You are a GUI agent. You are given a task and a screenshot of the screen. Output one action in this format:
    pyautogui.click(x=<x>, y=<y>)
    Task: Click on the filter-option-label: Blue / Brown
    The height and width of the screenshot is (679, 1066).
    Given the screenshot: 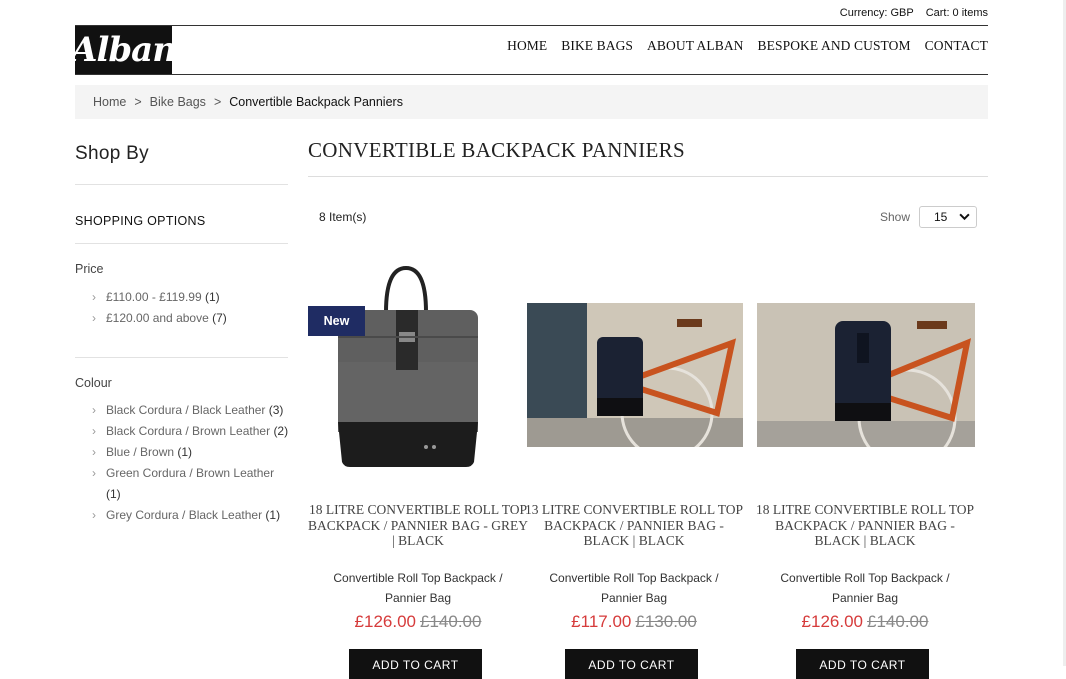 What is the action you would take?
    pyautogui.click(x=140, y=452)
    